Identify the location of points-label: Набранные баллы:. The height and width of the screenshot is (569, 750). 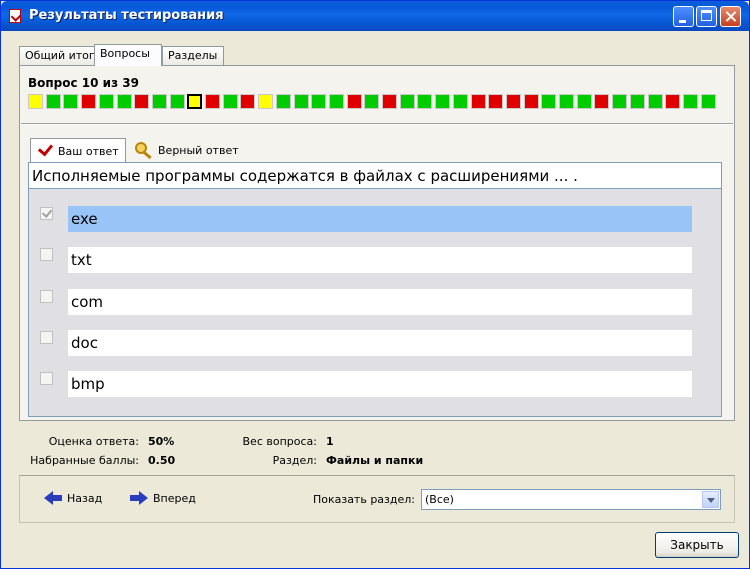
(84, 460).